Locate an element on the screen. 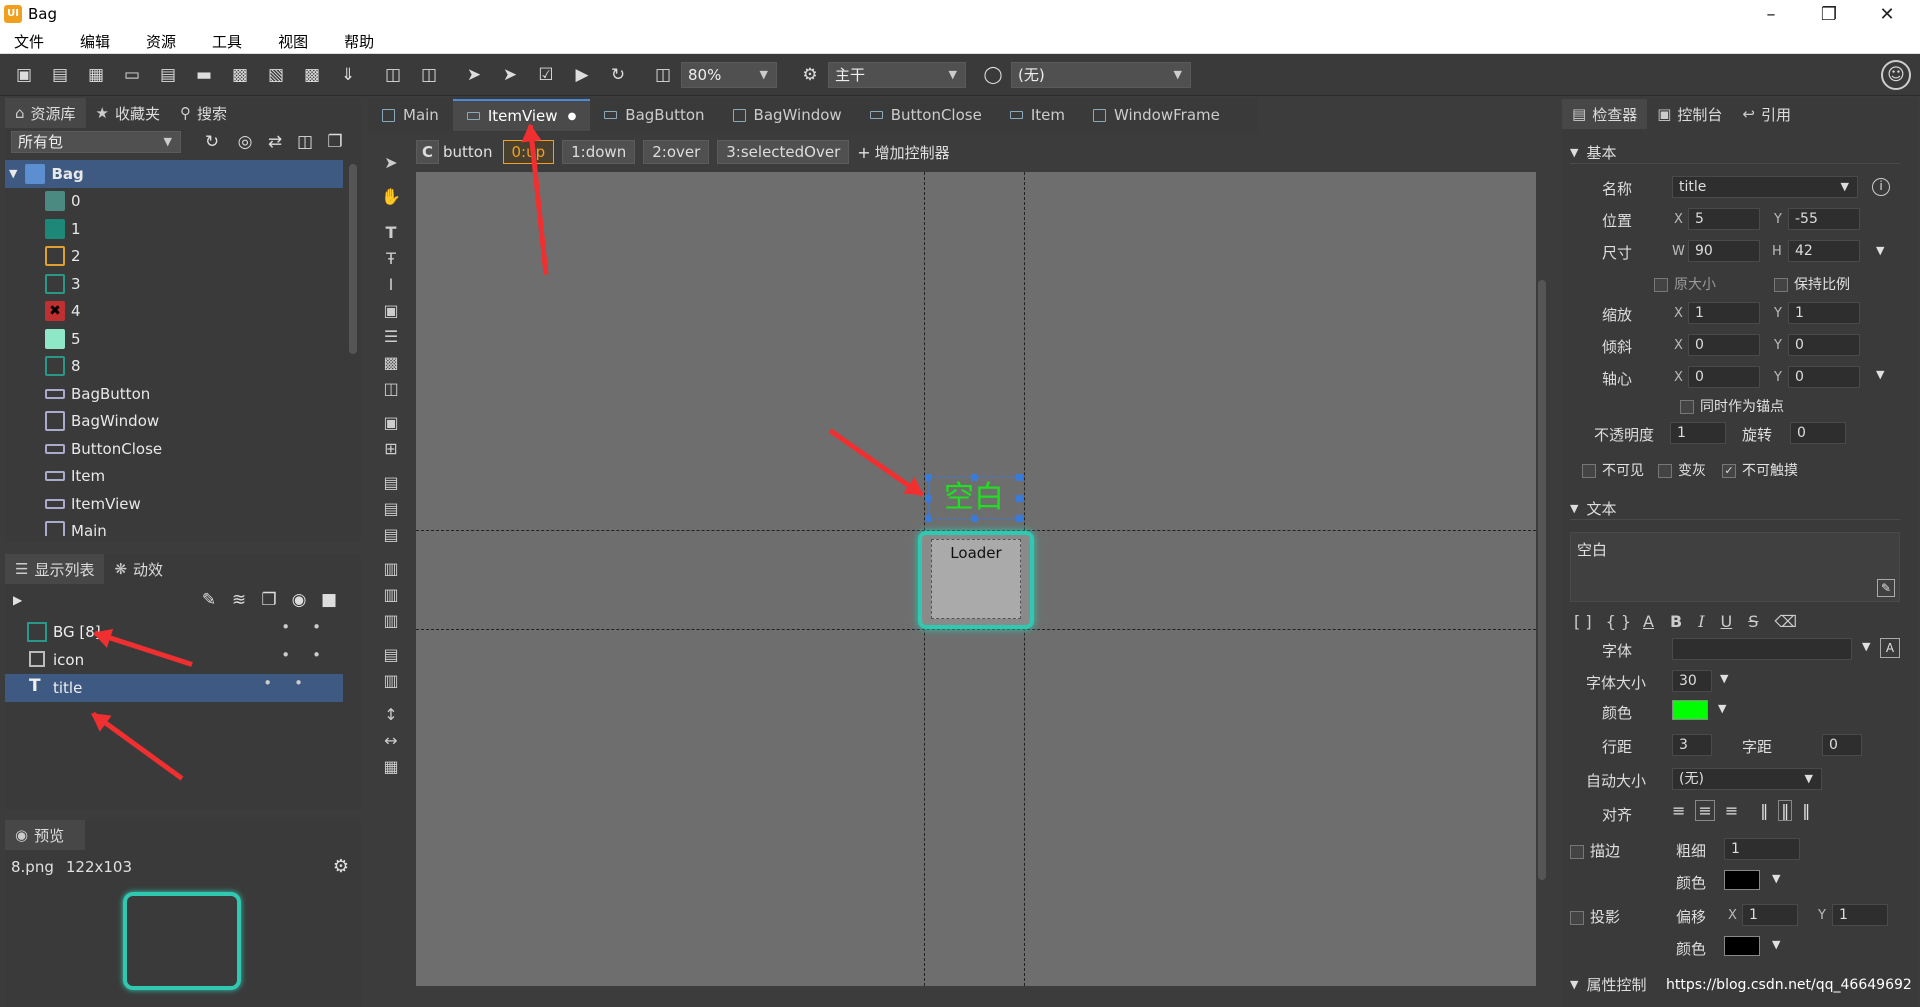  target-icon: ◎ is located at coordinates (245, 142).